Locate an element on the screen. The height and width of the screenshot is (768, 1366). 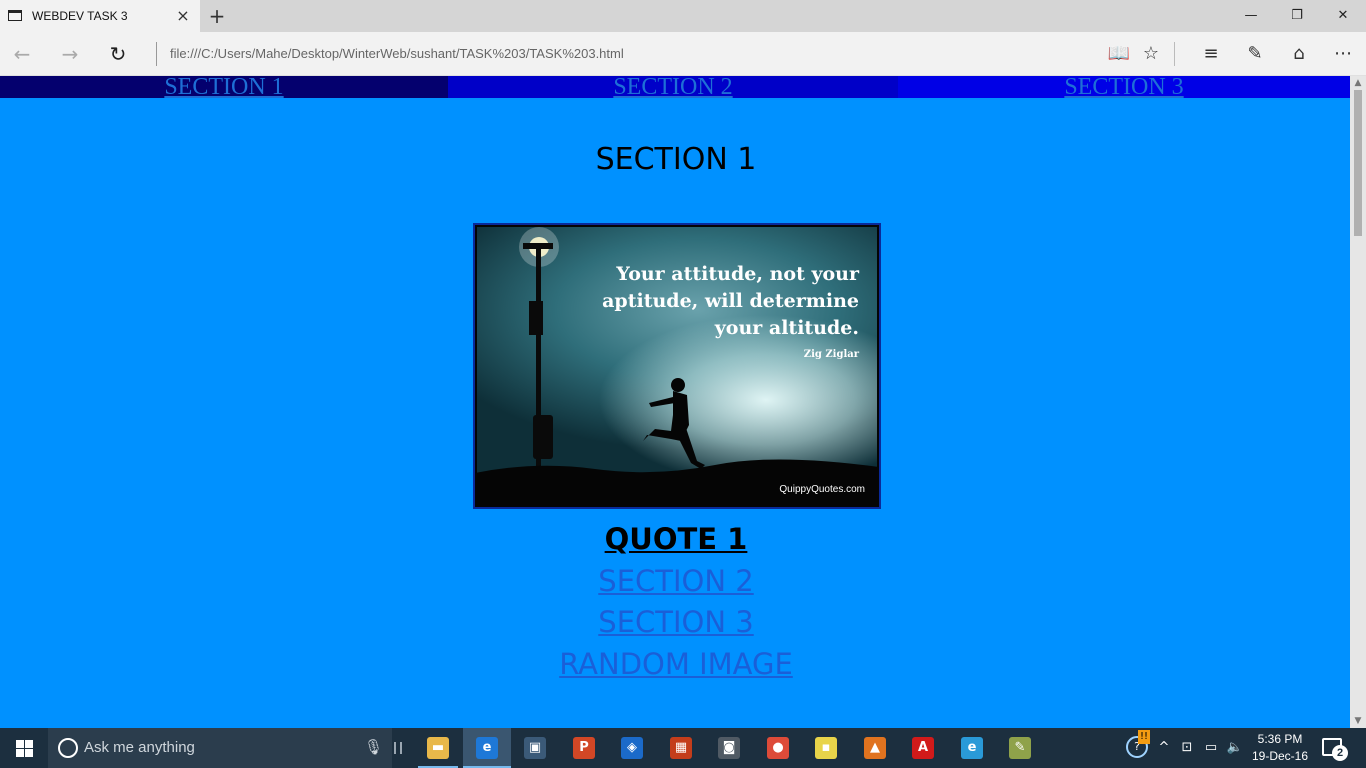
edge-icon: e is located at coordinates (487, 748).